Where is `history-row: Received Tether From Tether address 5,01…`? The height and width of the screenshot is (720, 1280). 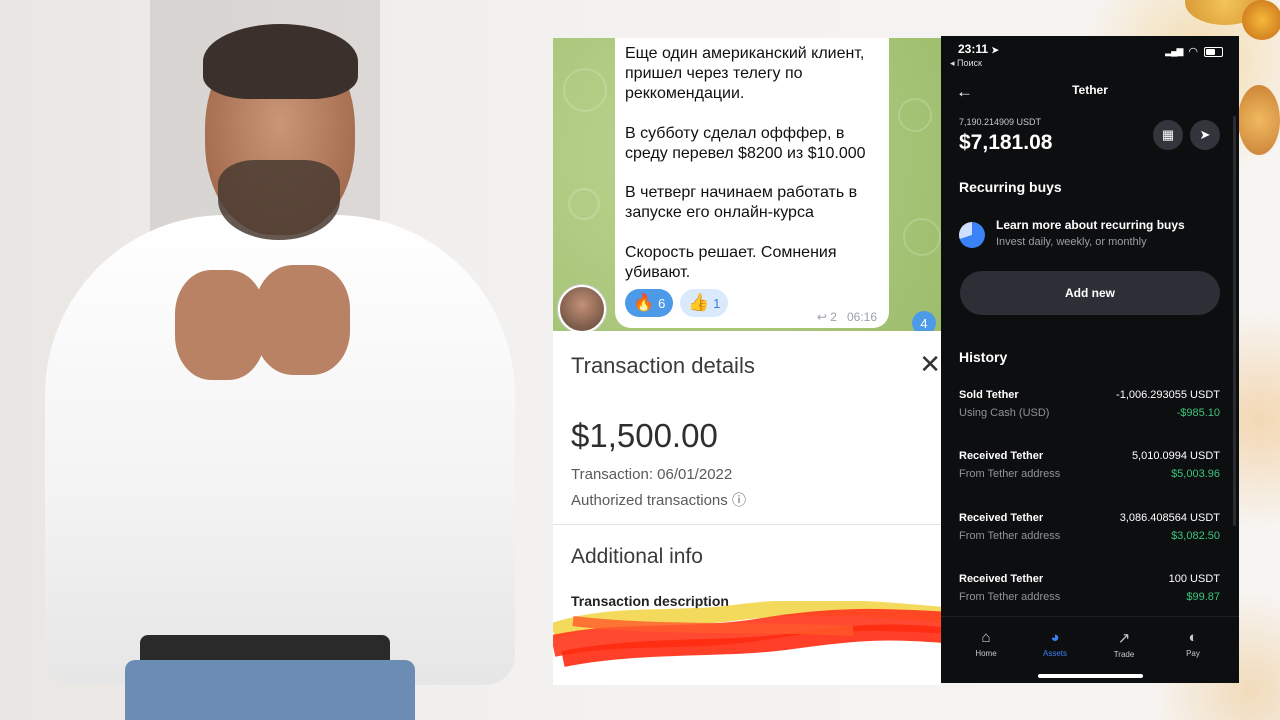 history-row: Received Tether From Tether address 5,01… is located at coordinates (1089, 470).